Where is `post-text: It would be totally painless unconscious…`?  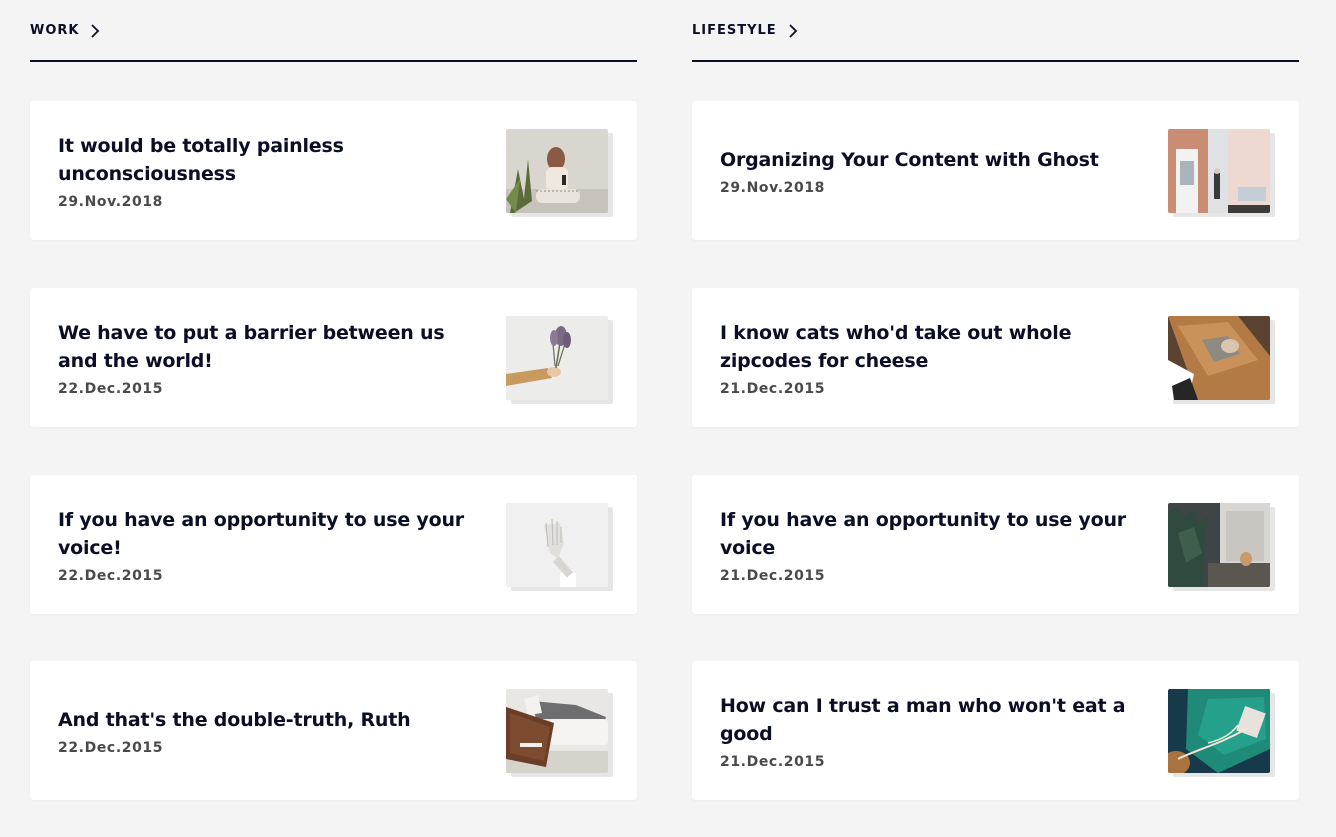
post-text: It would be totally painless unconscious… is located at coordinates (263, 170).